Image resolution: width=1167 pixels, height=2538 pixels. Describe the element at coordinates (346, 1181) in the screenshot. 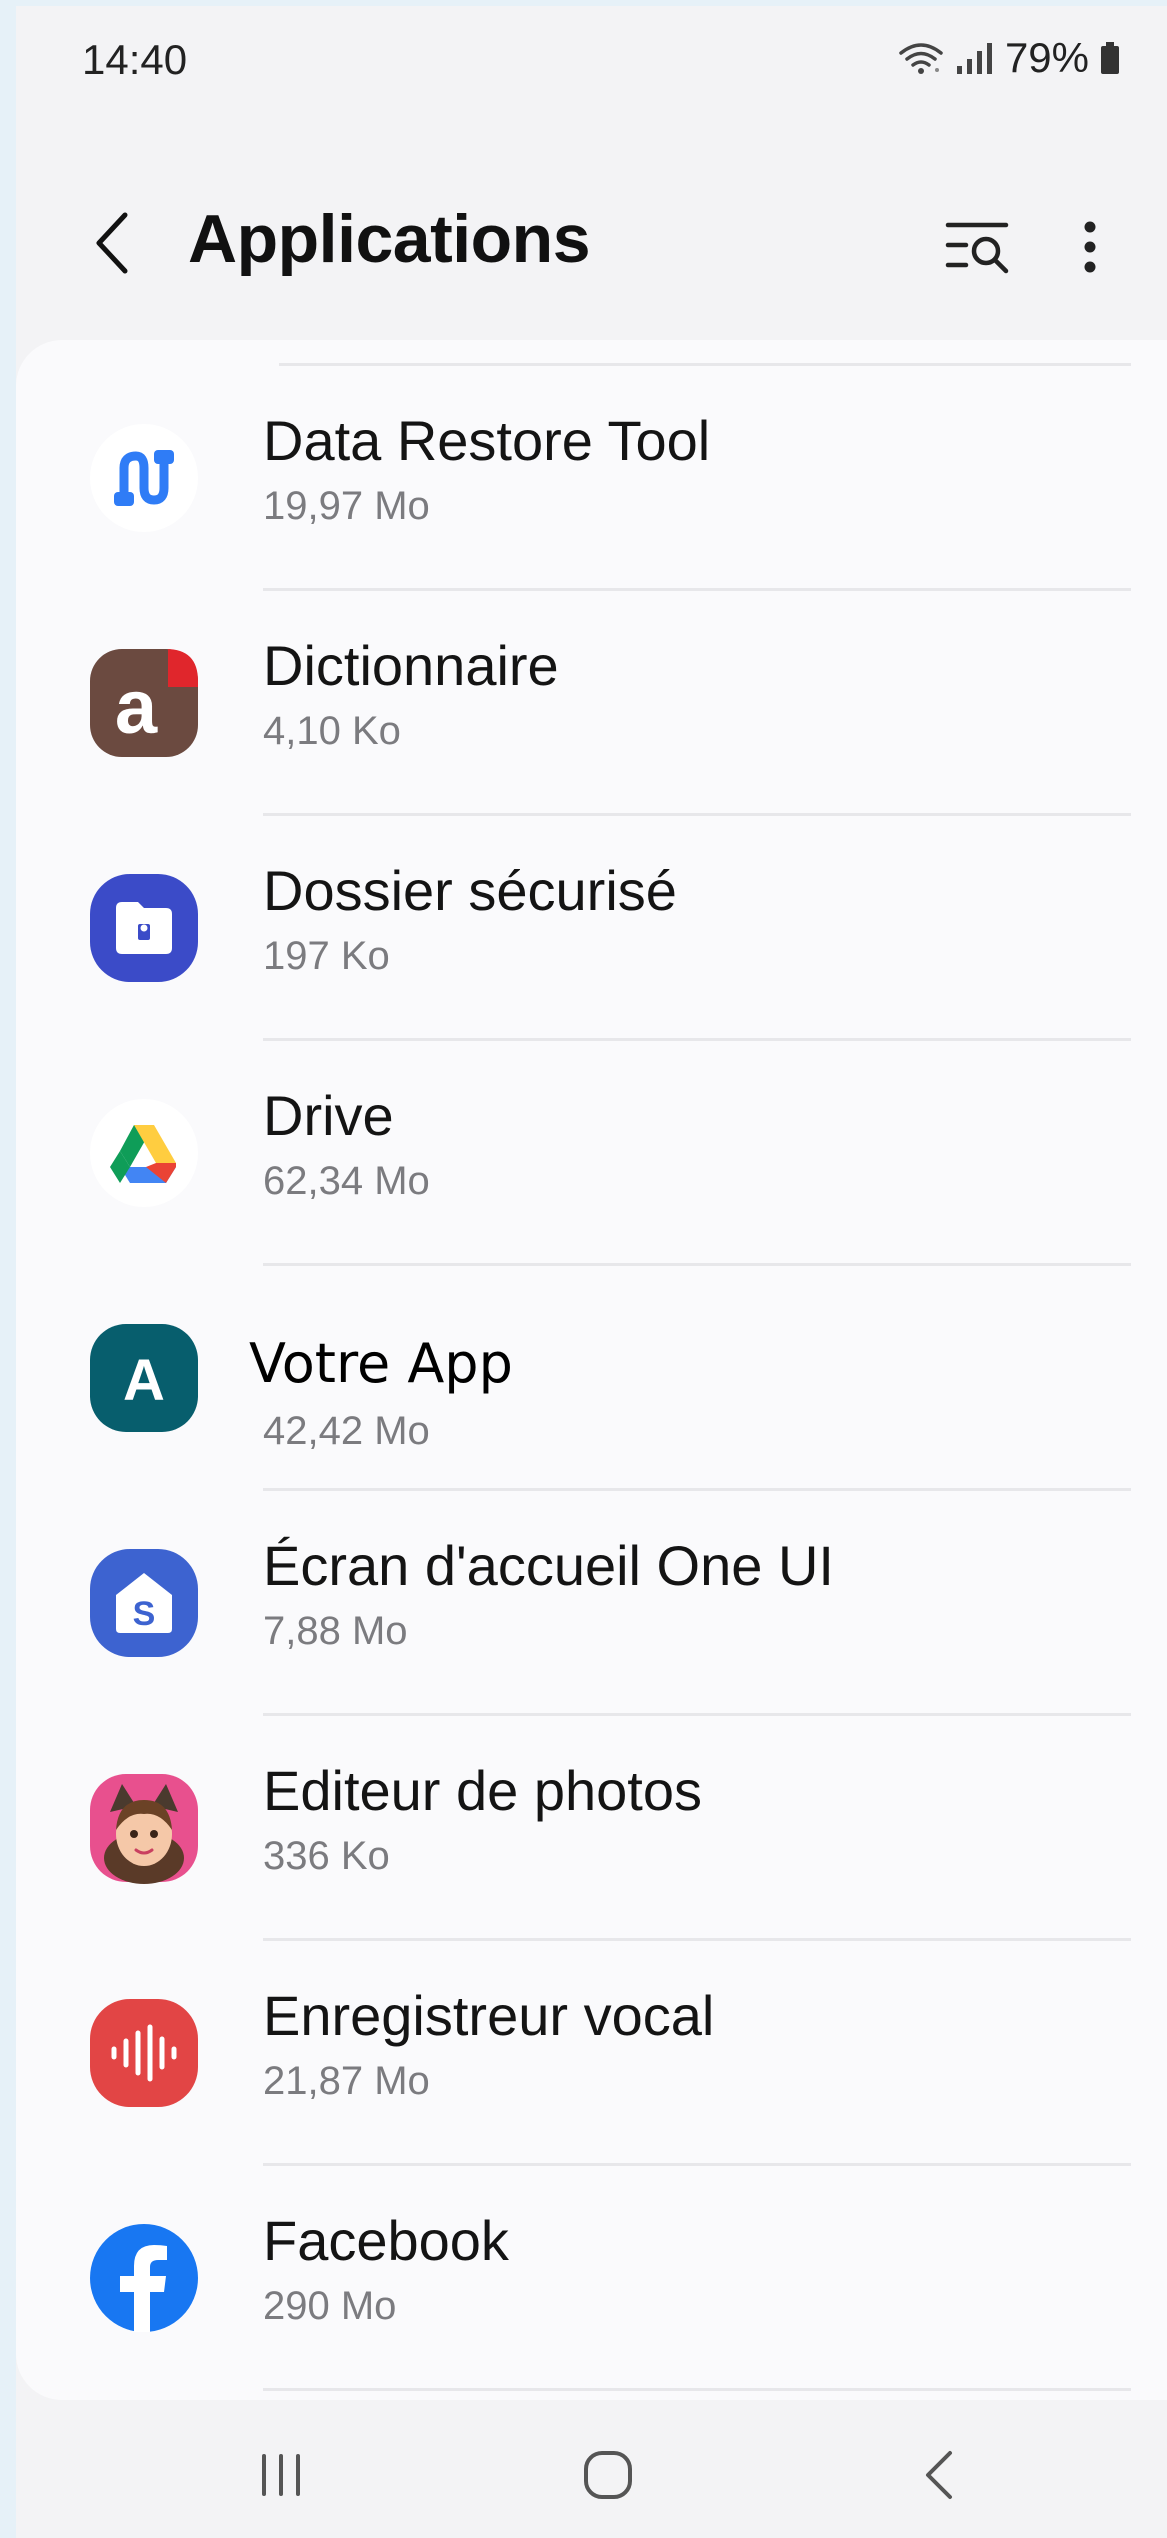

I see `app-size: 62,34 Mo` at that location.